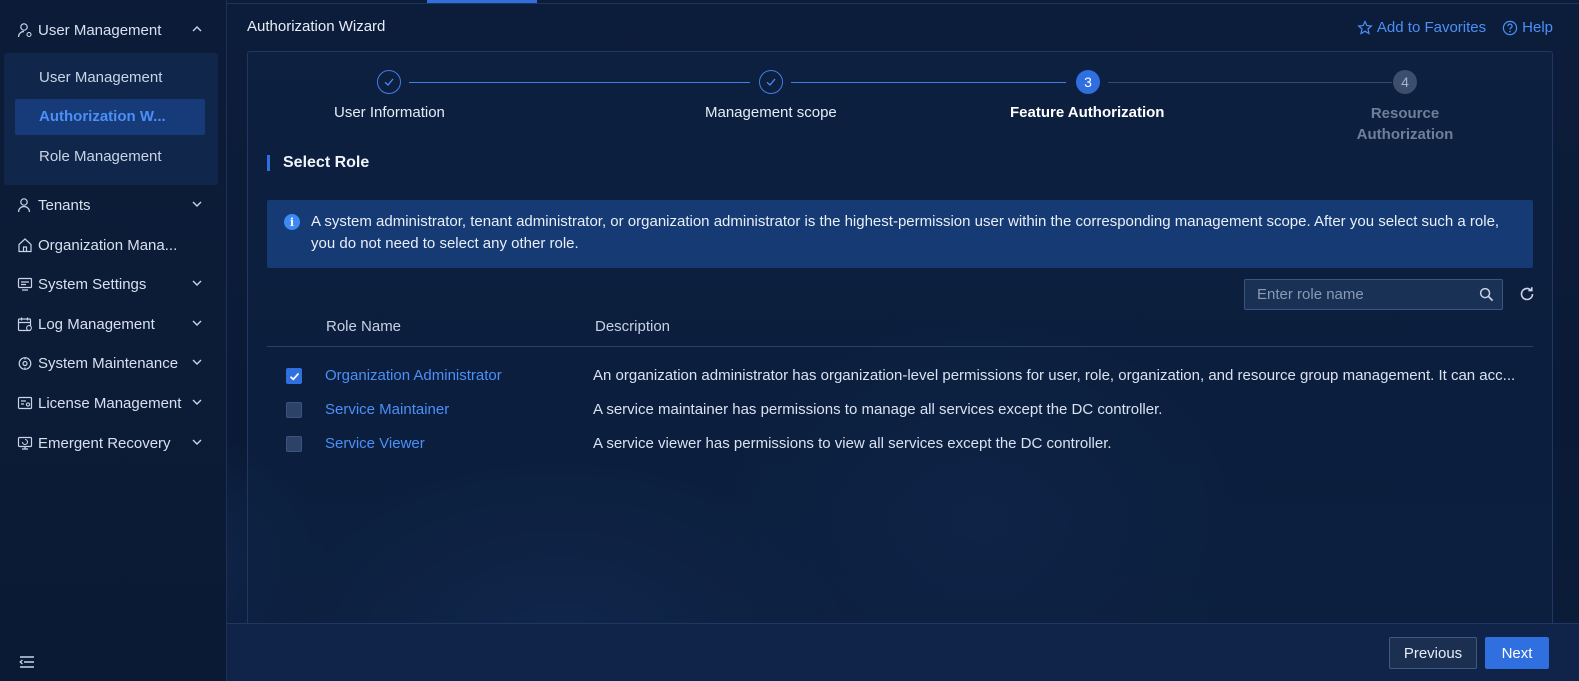 This screenshot has height=681, width=1579. Describe the element at coordinates (633, 326) in the screenshot. I see `column-header-description: Description` at that location.